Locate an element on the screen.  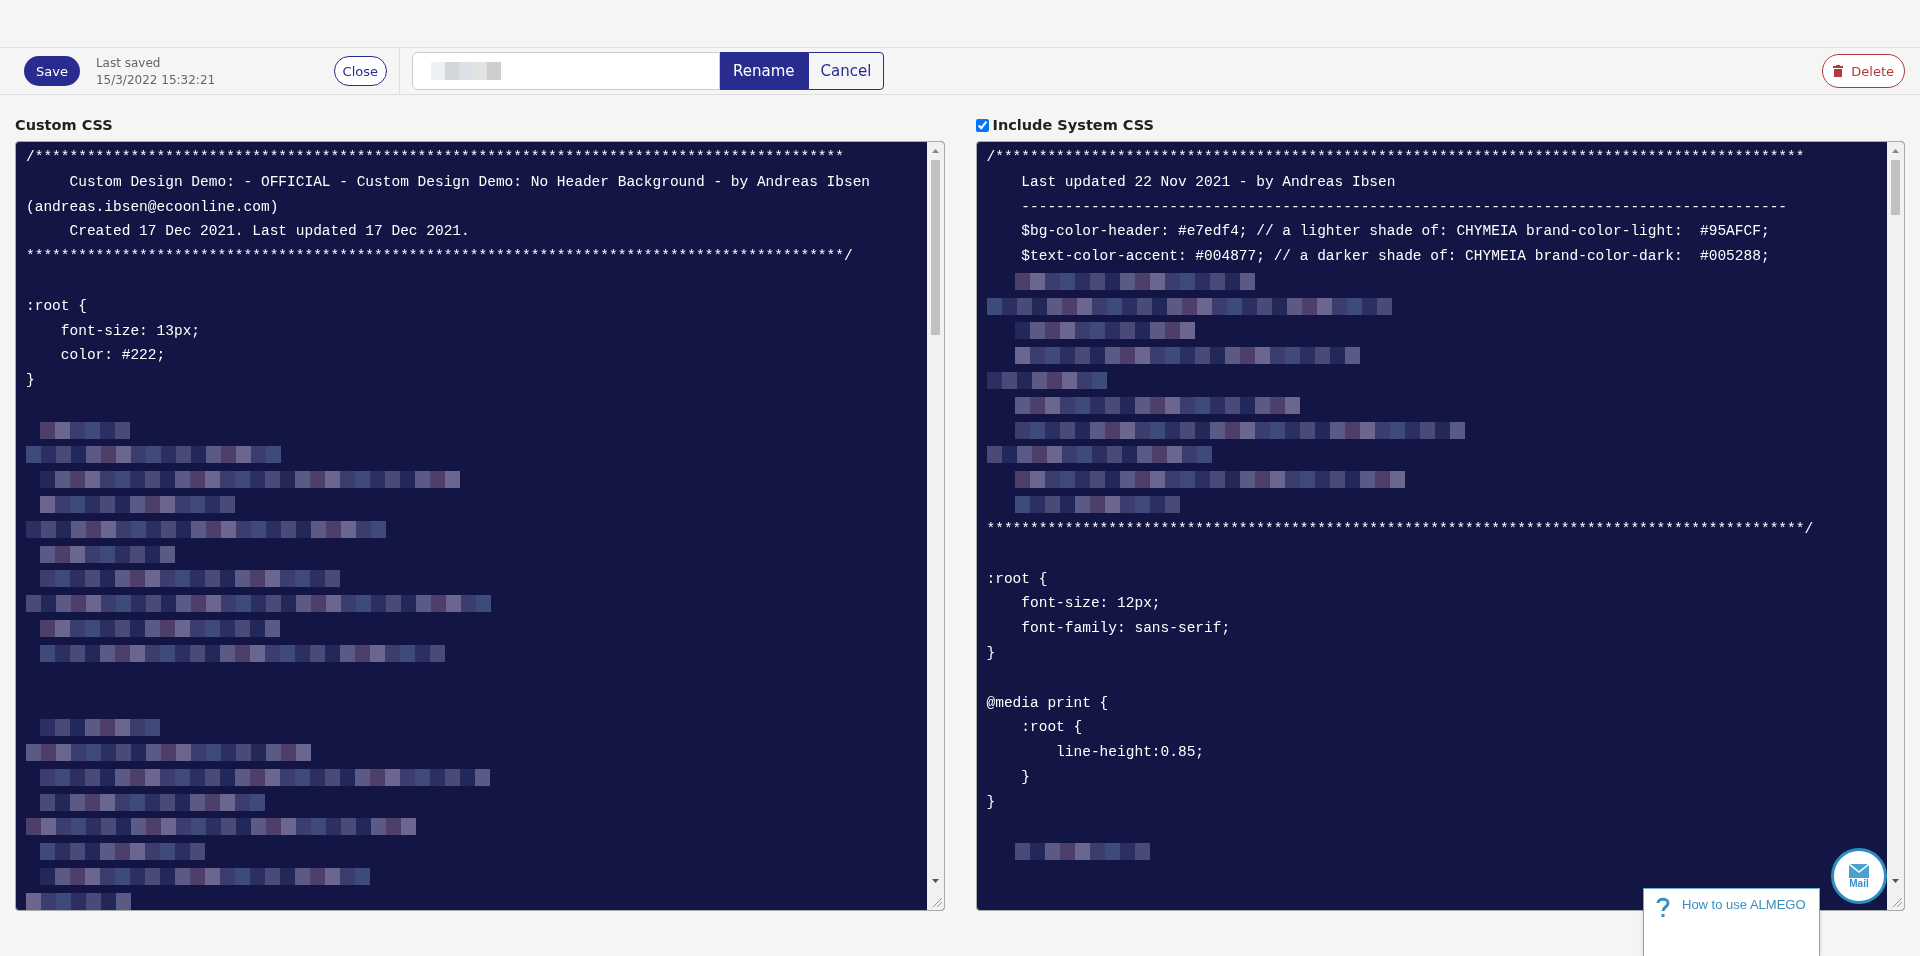
pixelated-block is located at coordinates (466, 71).